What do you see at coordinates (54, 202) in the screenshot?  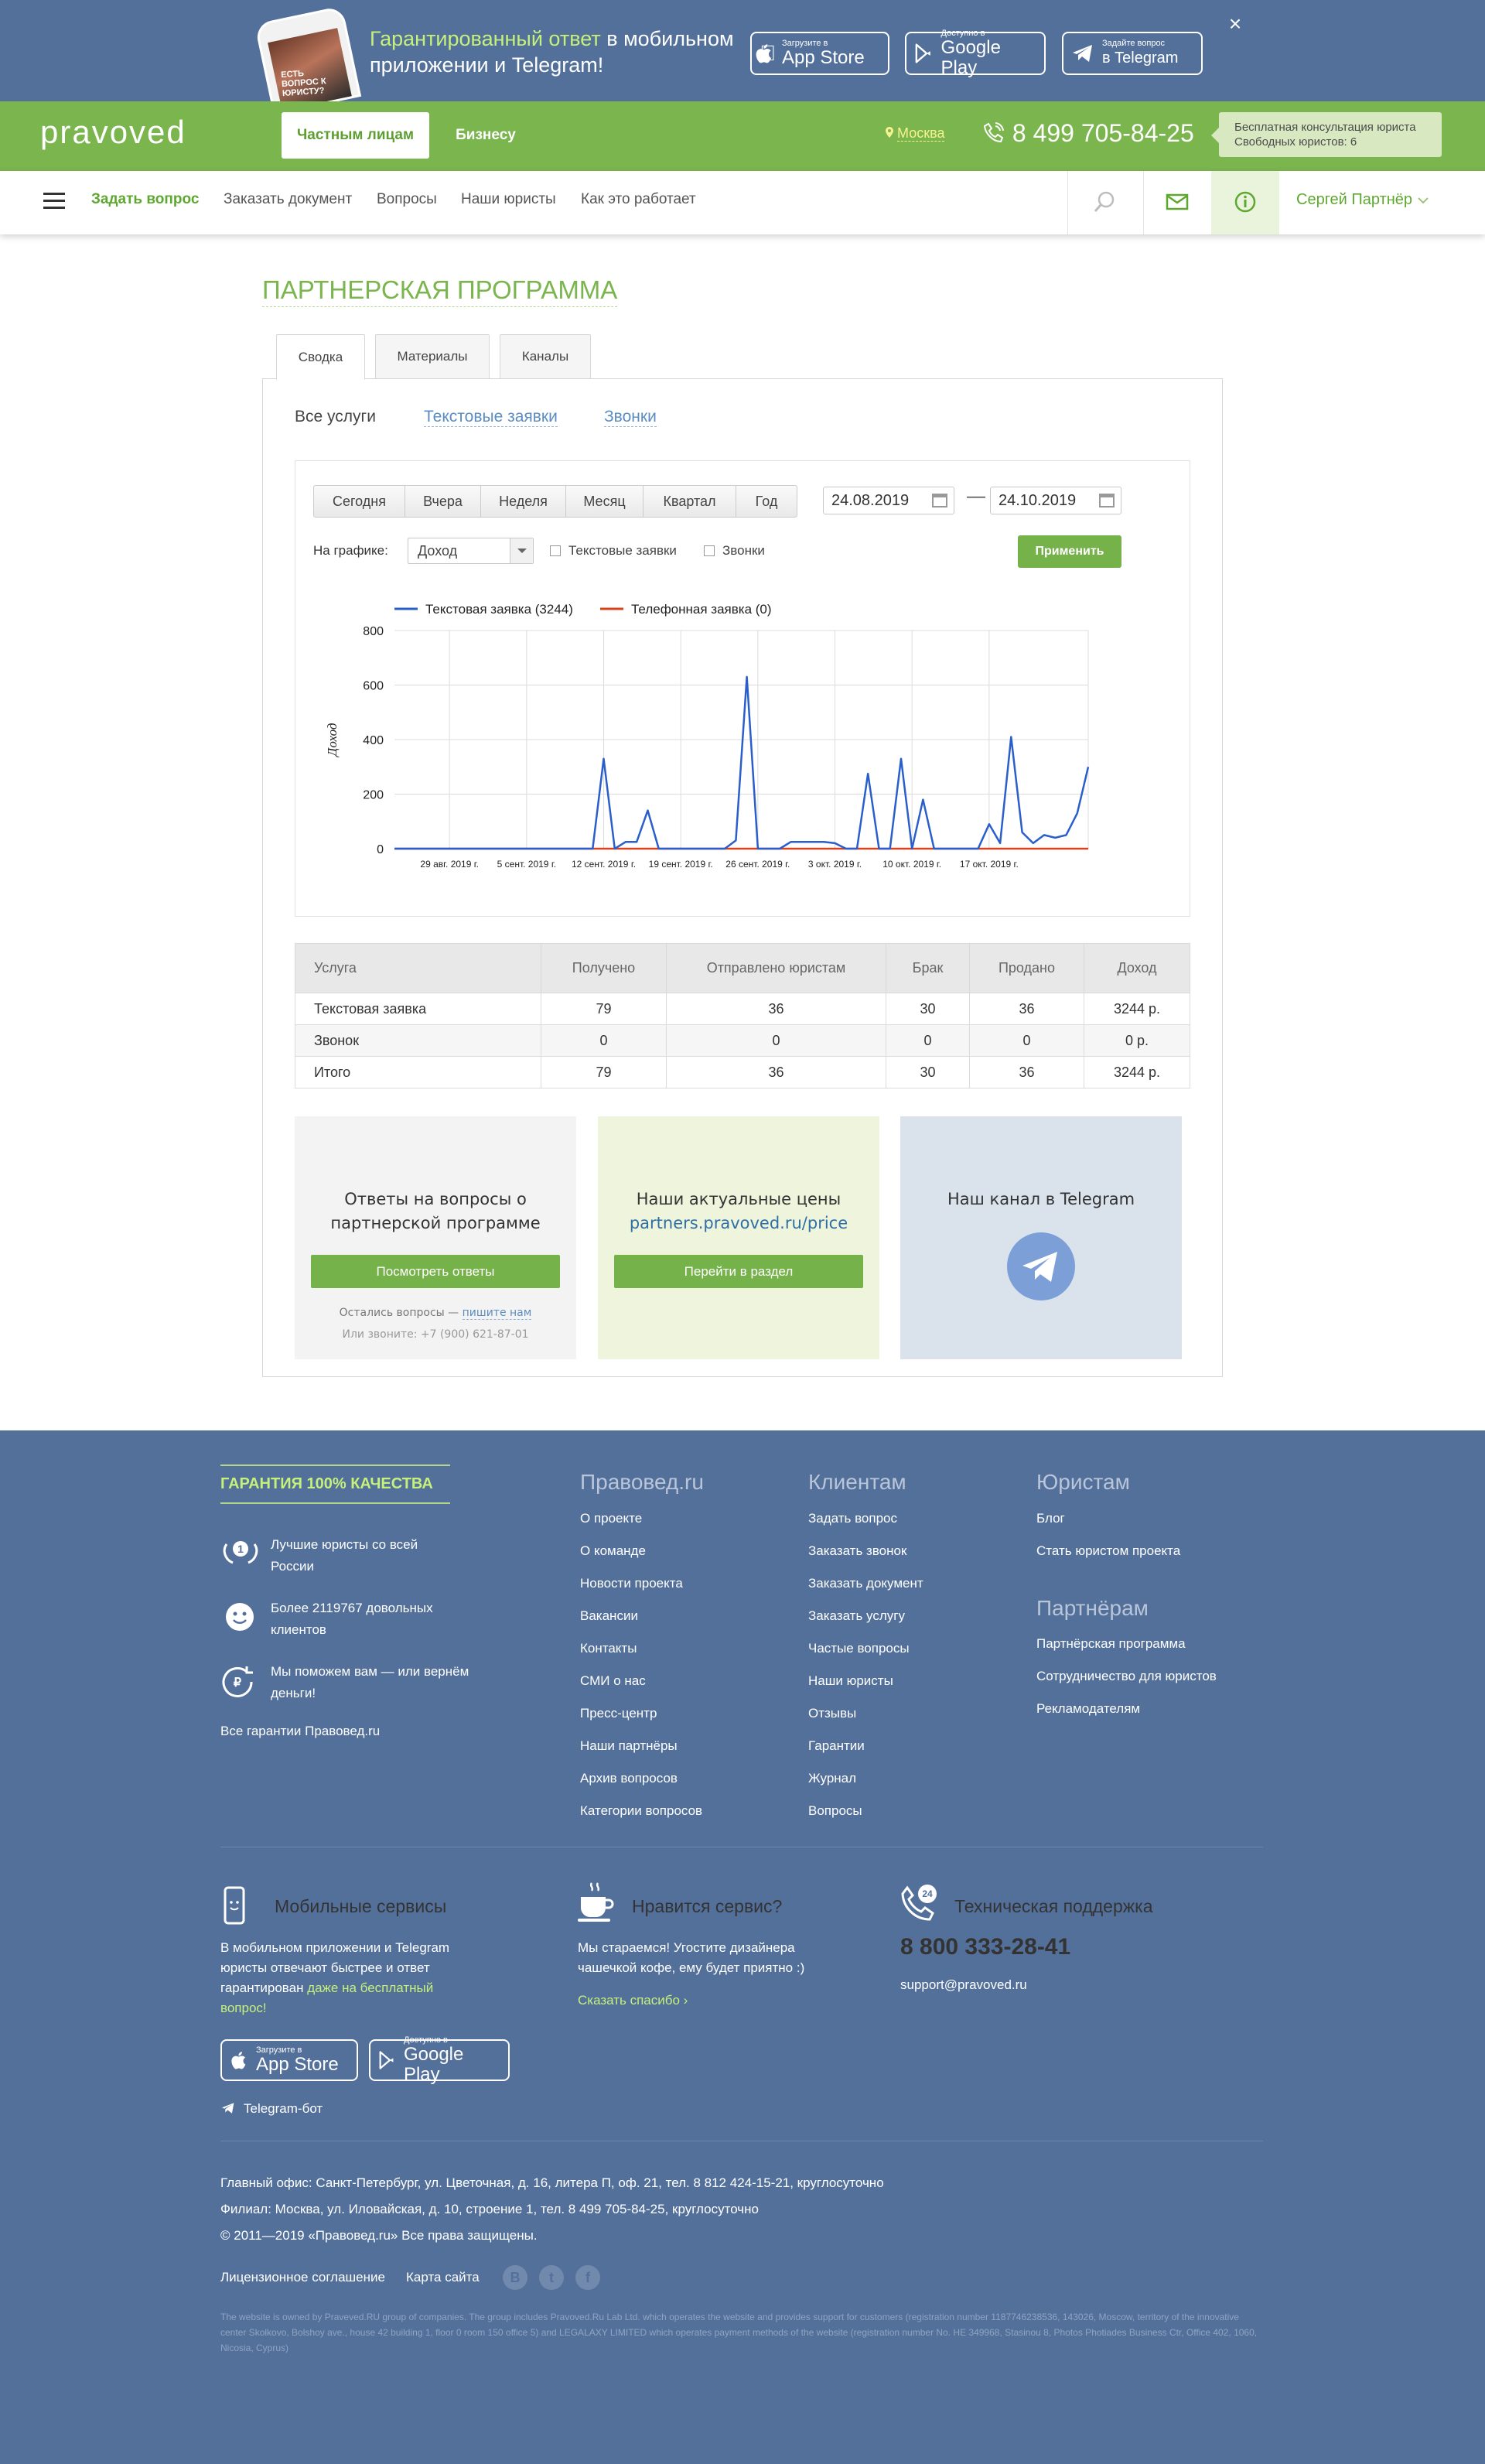 I see `hamburger-menu-icon` at bounding box center [54, 202].